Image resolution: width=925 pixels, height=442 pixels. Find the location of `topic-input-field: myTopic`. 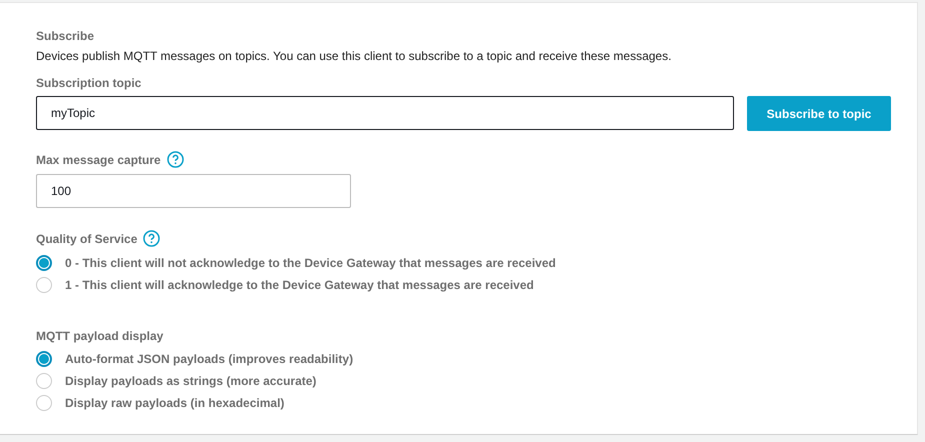

topic-input-field: myTopic is located at coordinates (385, 113).